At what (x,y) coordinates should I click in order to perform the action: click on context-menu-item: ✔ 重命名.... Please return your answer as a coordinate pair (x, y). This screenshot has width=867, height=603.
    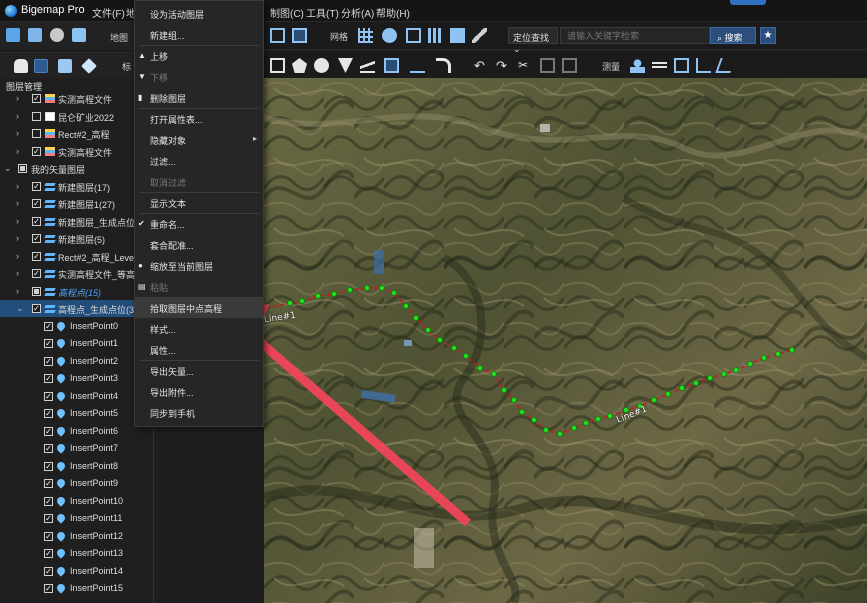
    Looking at the image, I should click on (199, 223).